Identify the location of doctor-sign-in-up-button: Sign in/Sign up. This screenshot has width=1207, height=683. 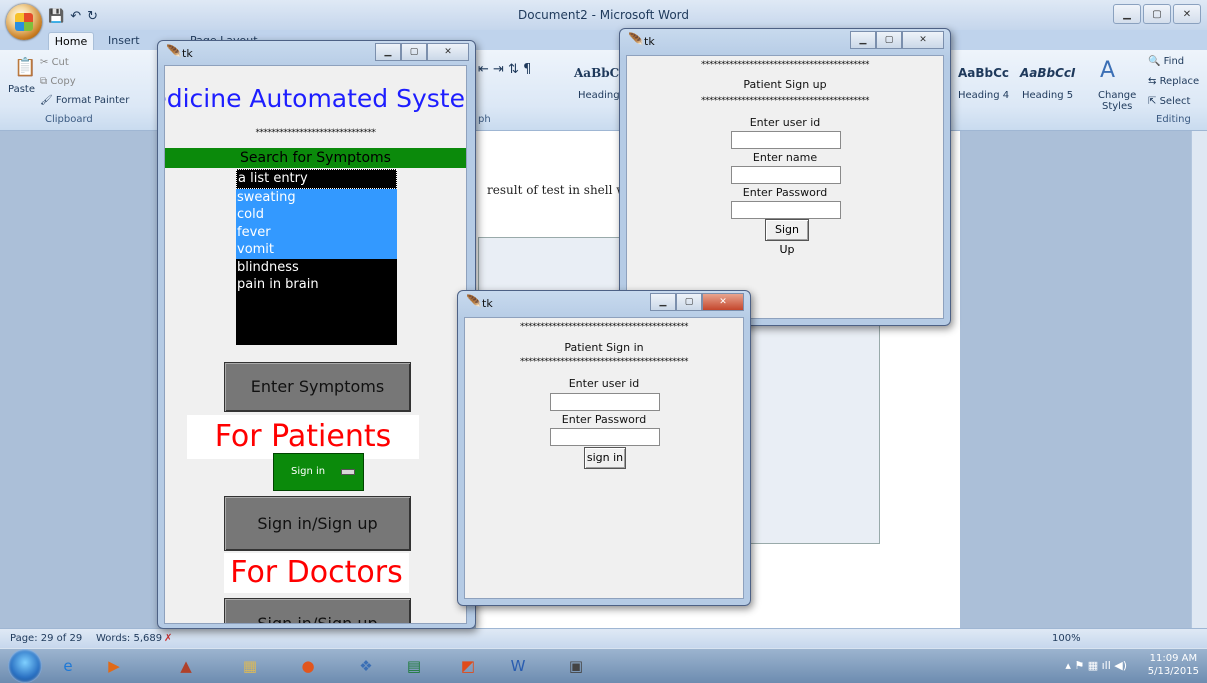
(317, 610).